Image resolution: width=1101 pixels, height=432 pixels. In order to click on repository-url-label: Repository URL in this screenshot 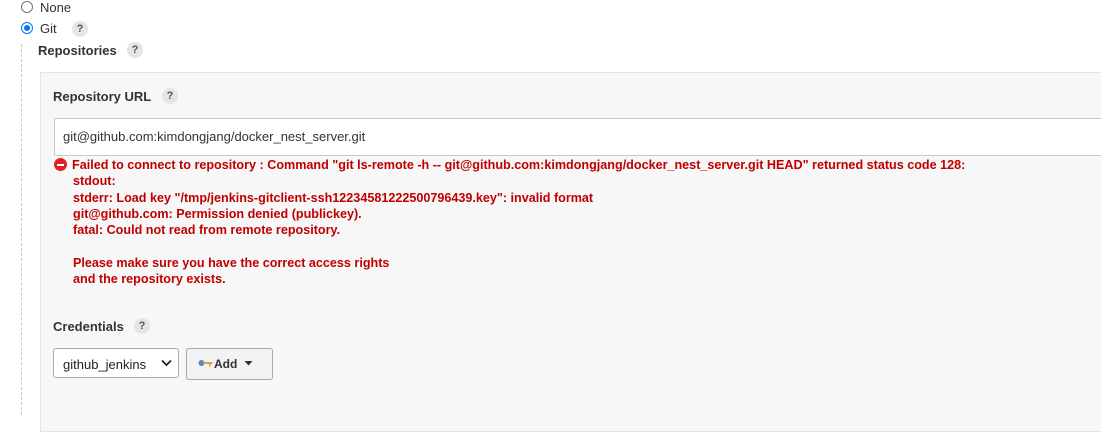, I will do `click(102, 96)`.